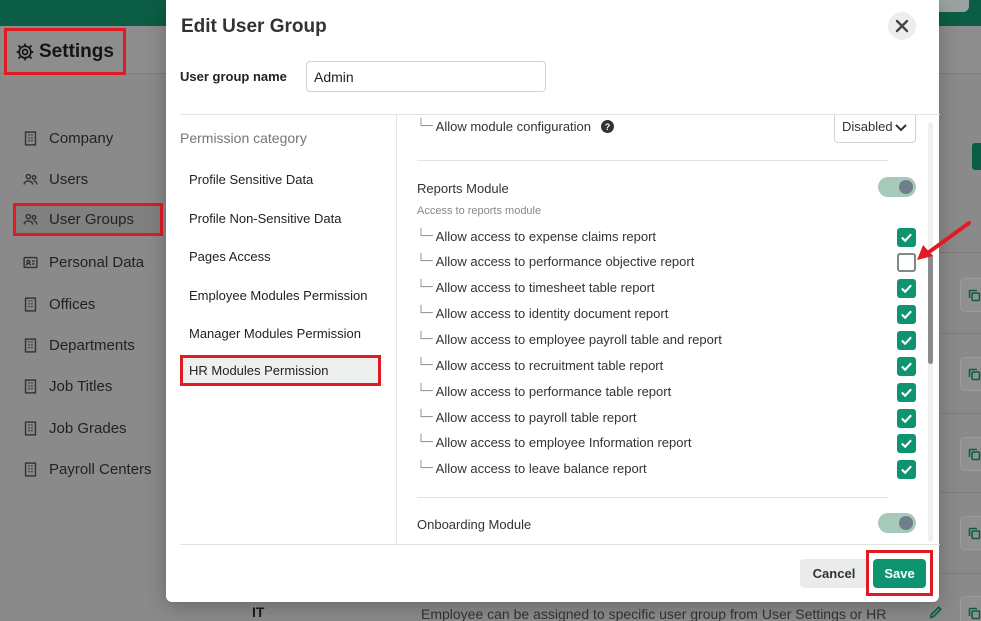 Image resolution: width=981 pixels, height=621 pixels. I want to click on settings-title-text: Settings, so click(76, 51).